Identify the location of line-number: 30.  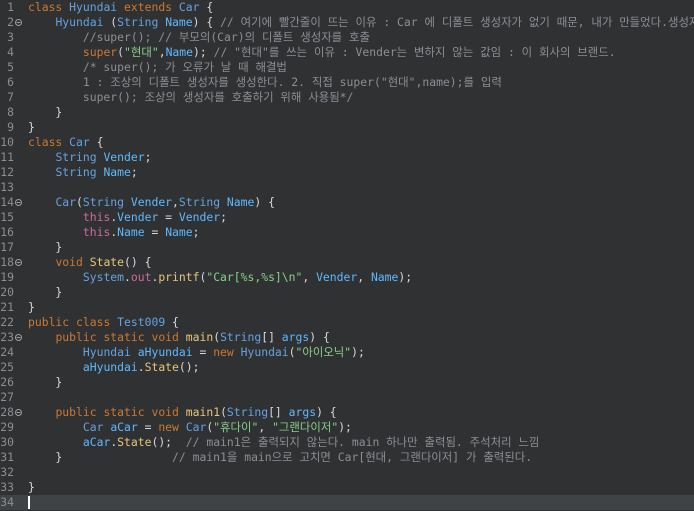
(7, 442).